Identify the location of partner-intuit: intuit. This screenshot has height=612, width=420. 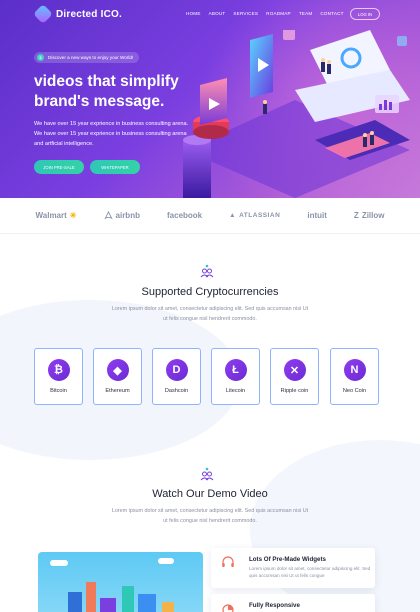
(317, 215).